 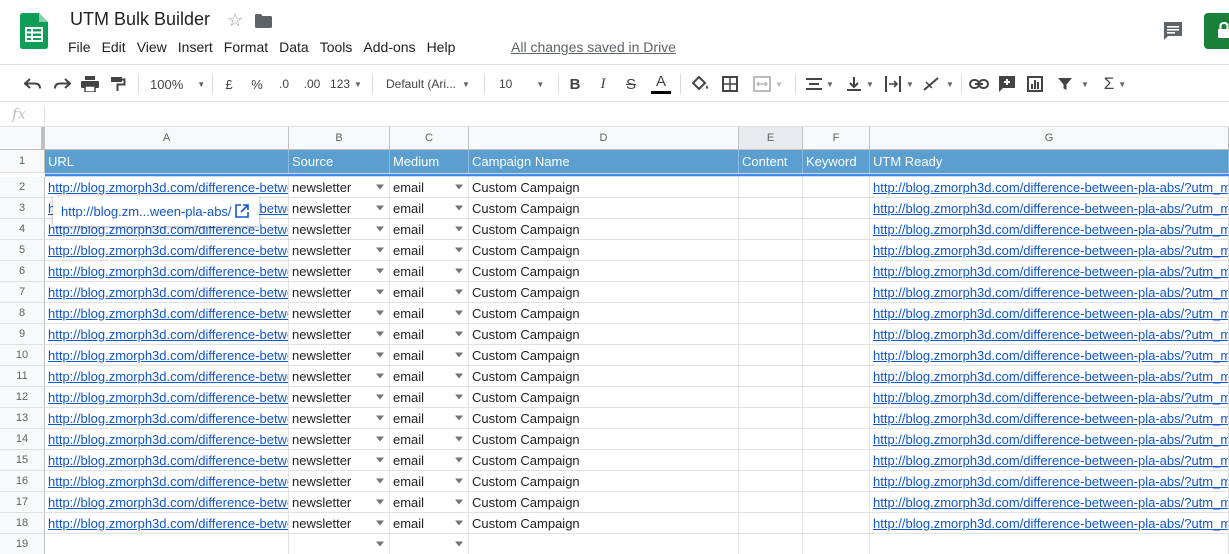 I want to click on star-icon: ☆, so click(x=235, y=20).